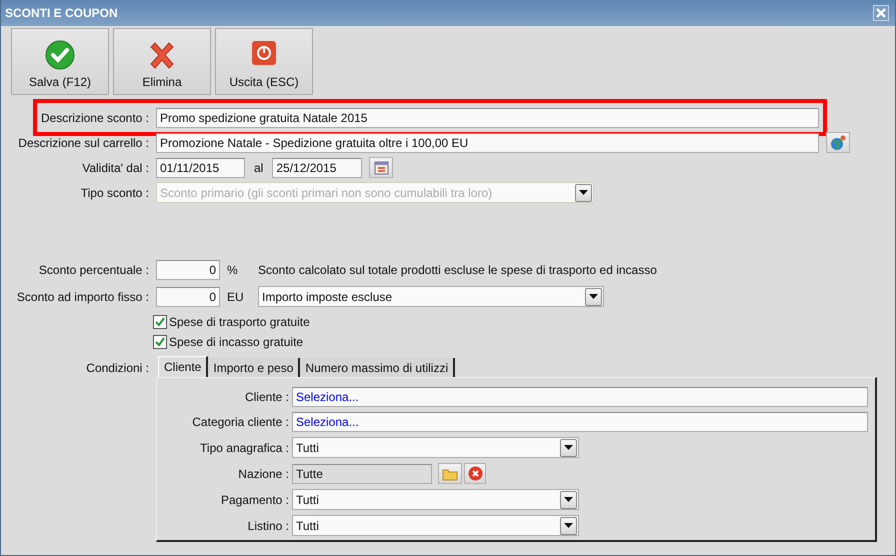  What do you see at coordinates (266, 397) in the screenshot?
I see `field-label: Cliente :` at bounding box center [266, 397].